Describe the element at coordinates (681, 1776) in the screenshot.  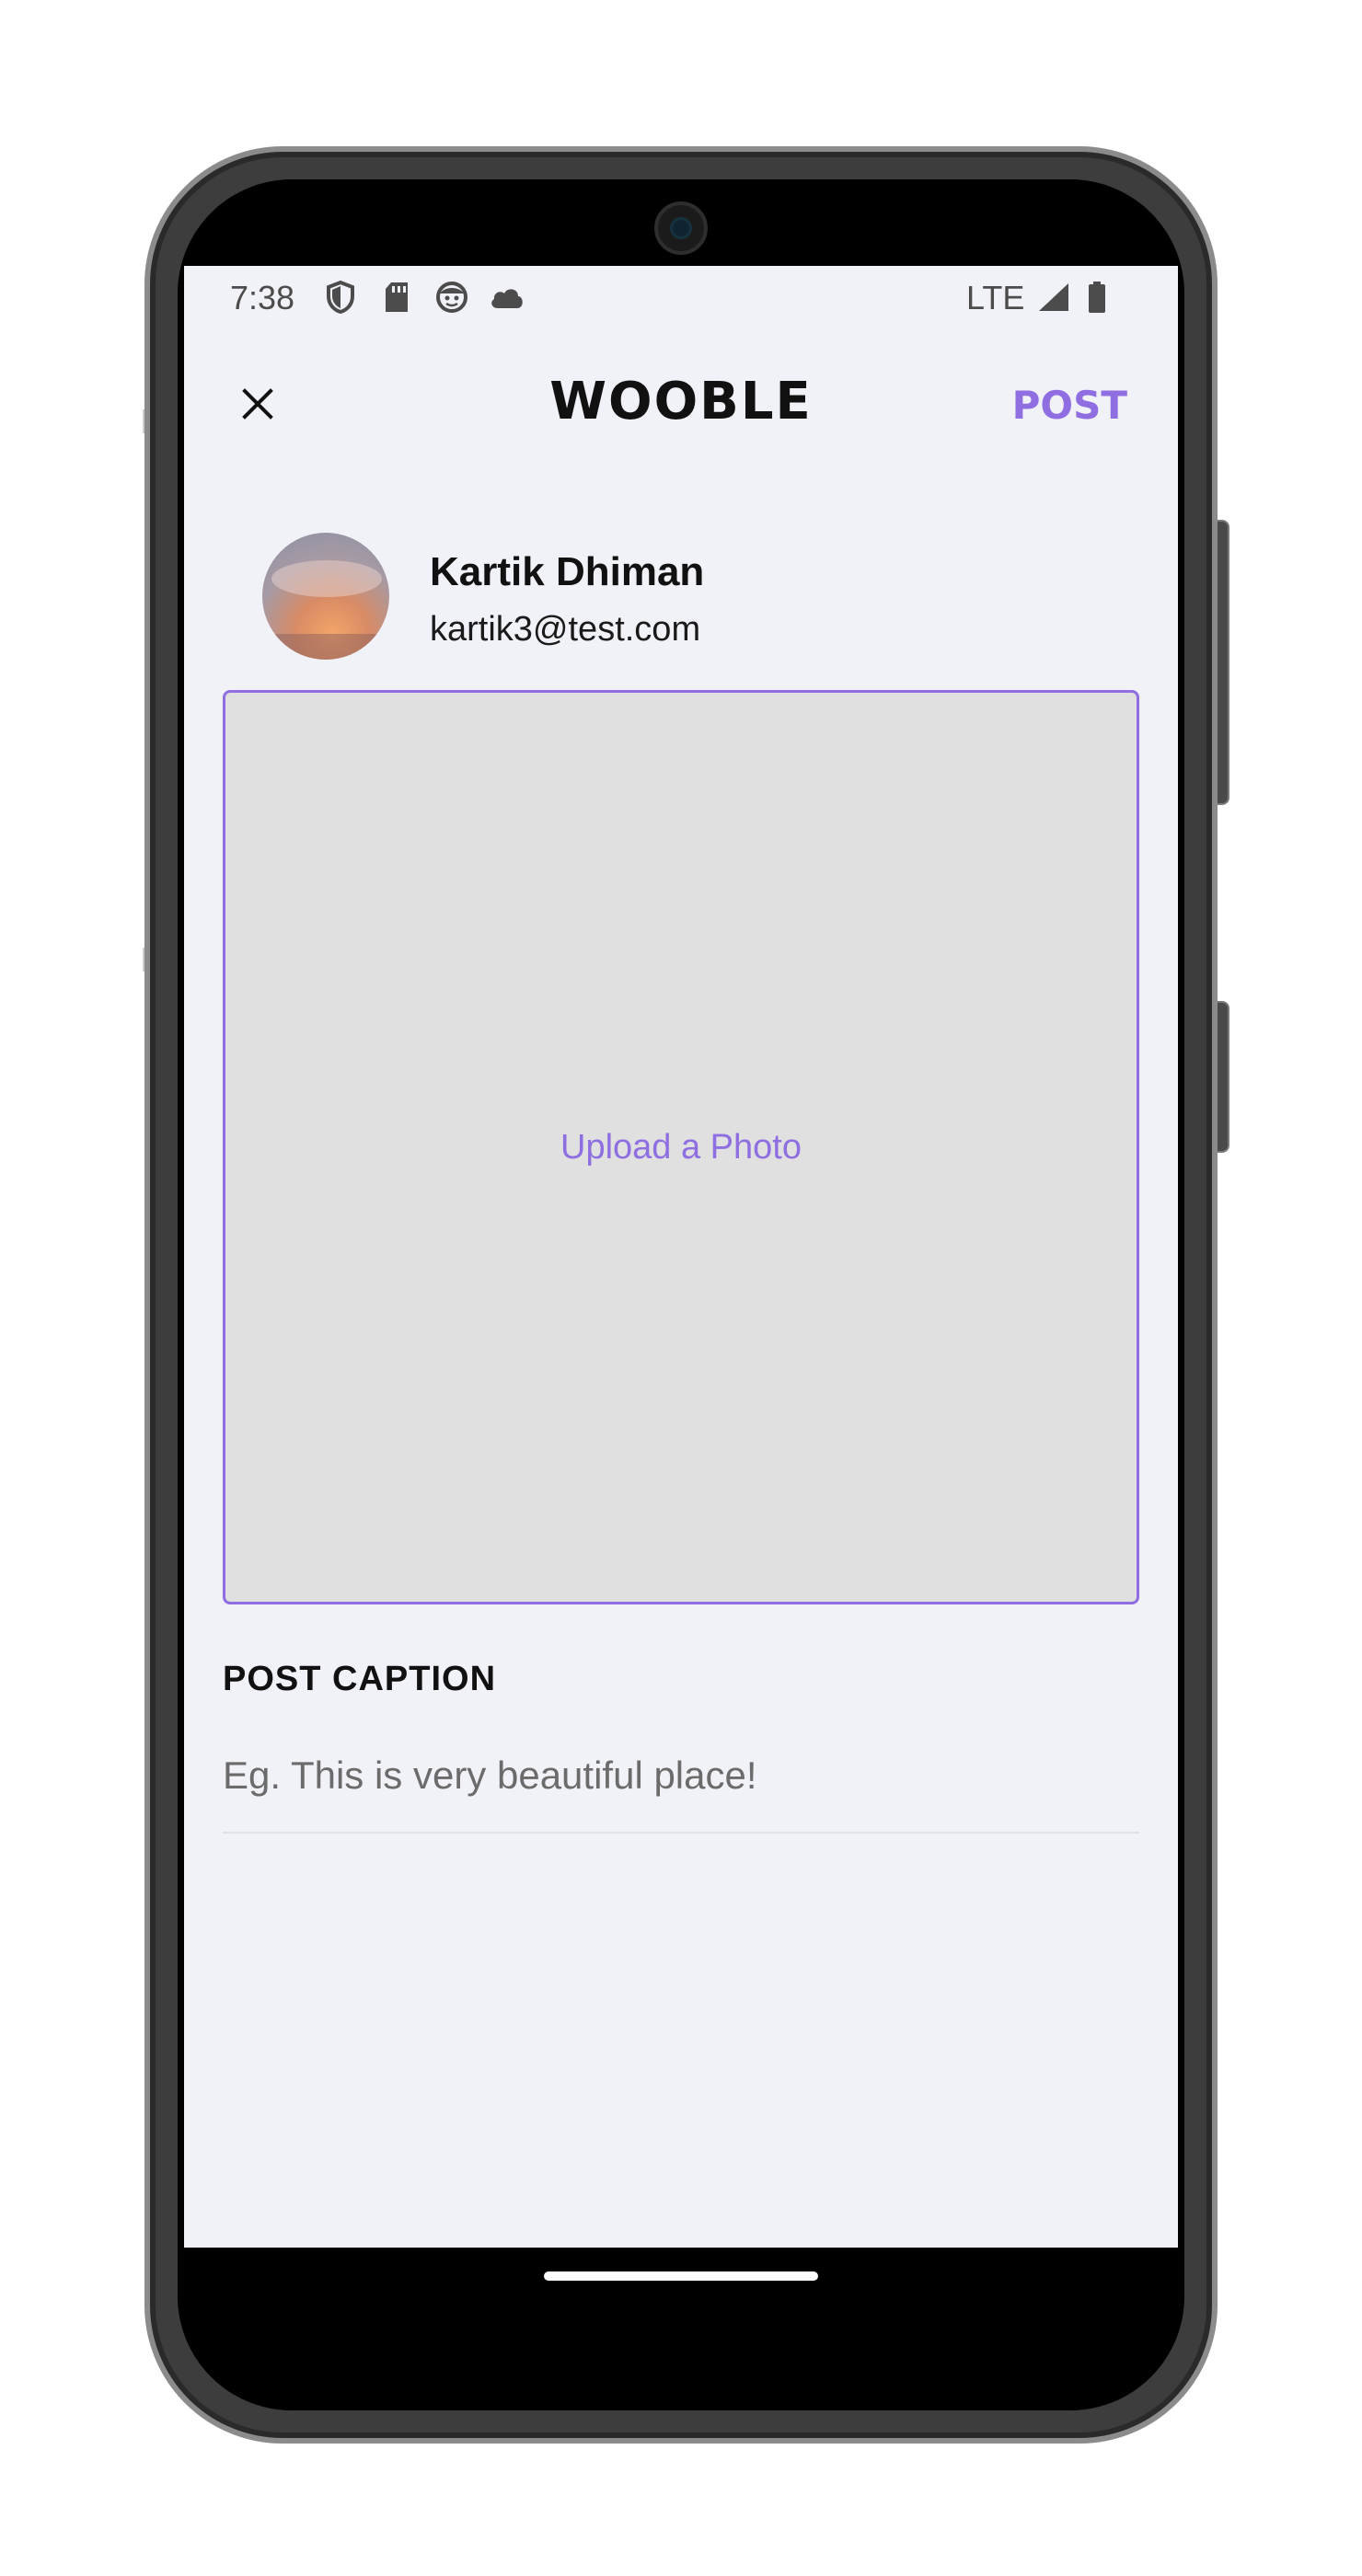
I see `caption-input` at that location.